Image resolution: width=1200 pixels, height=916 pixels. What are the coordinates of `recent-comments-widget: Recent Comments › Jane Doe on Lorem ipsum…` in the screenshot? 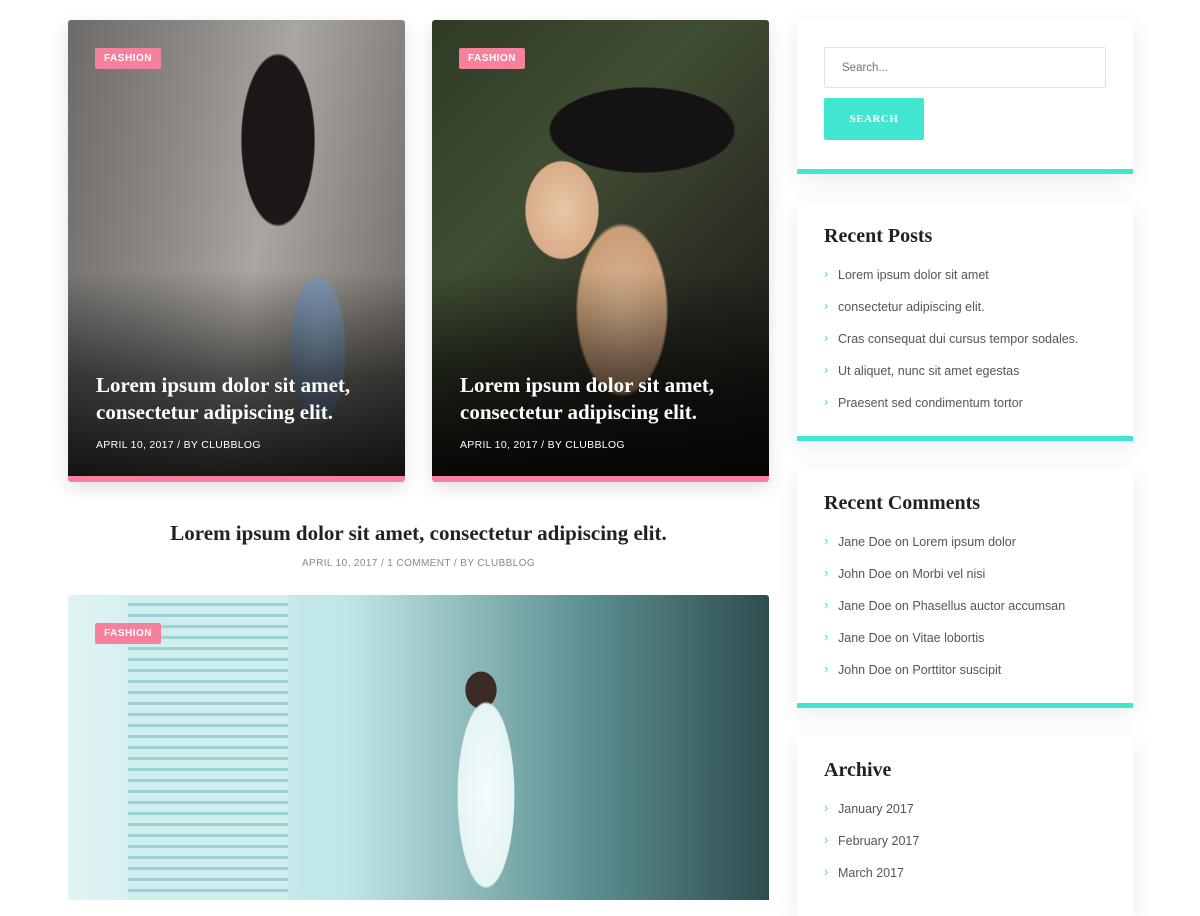 It's located at (965, 588).